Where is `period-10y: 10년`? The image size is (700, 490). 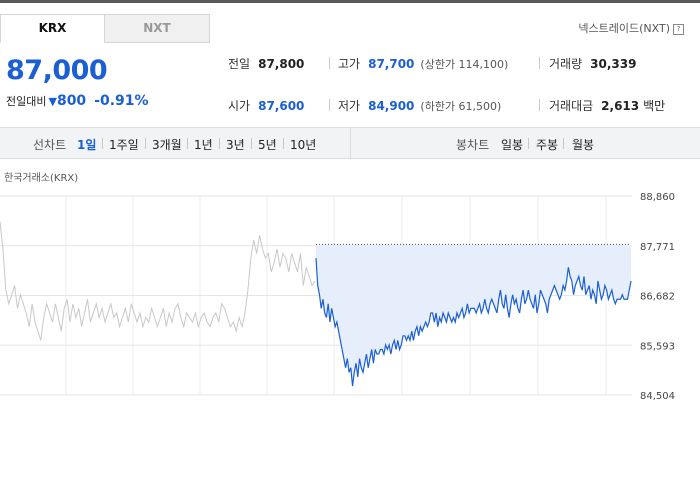
period-10y: 10년 is located at coordinates (303, 144).